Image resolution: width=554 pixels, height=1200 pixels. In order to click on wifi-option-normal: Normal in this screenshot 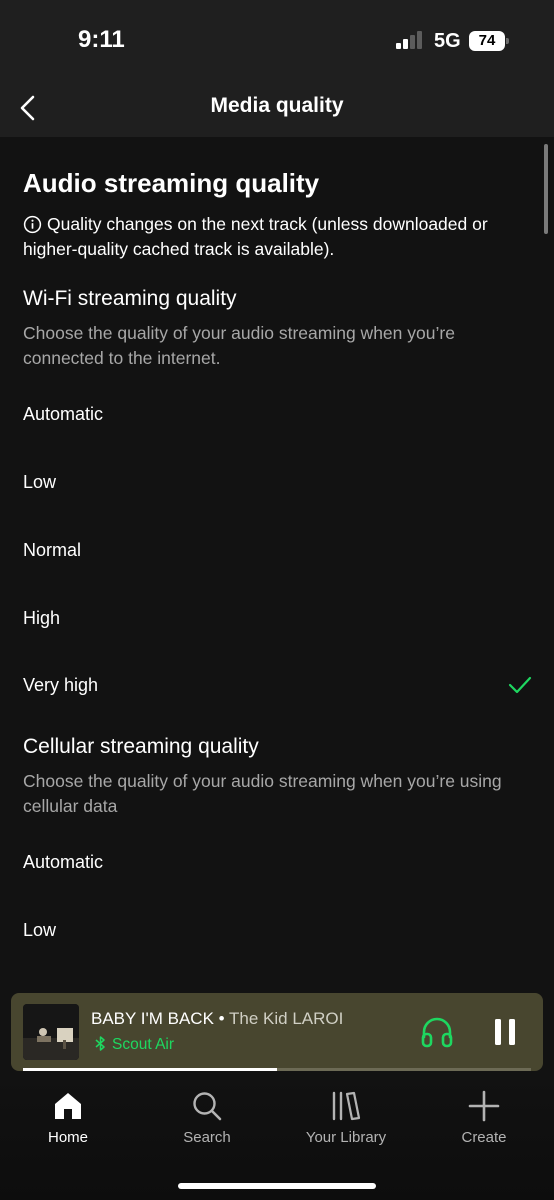, I will do `click(277, 552)`.